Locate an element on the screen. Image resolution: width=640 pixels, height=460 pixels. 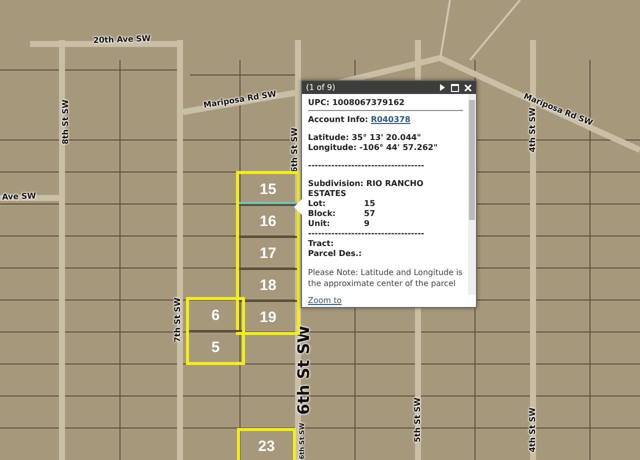
field-value: 57 is located at coordinates (370, 214).